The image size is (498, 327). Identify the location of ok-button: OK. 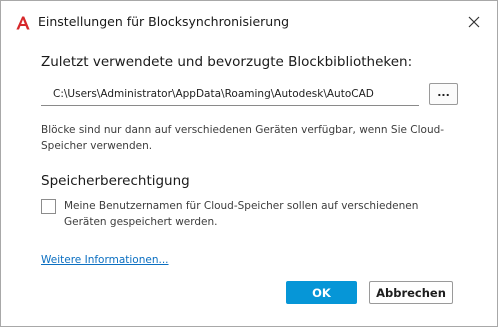
(321, 292).